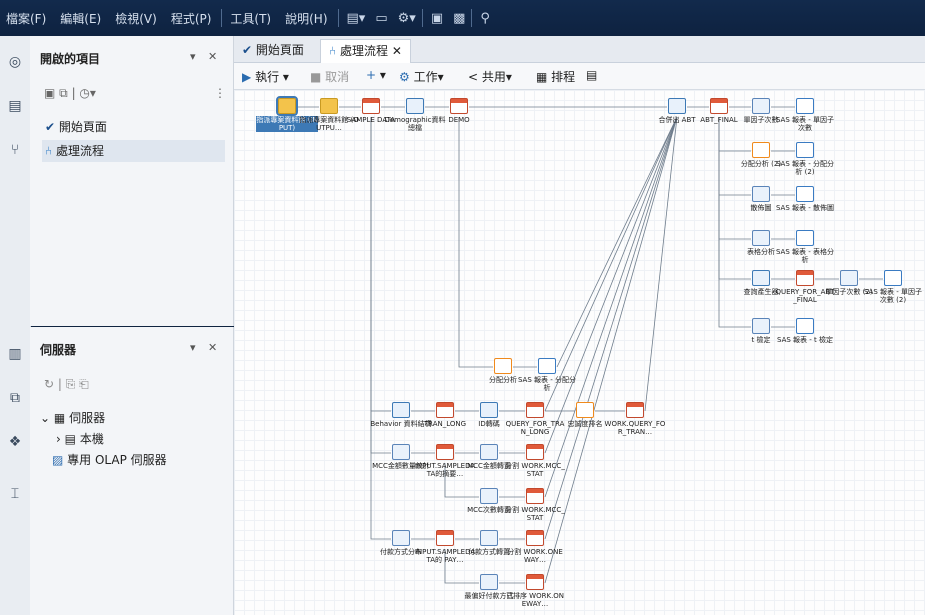 The width and height of the screenshot is (925, 615). Describe the element at coordinates (15, 62) in the screenshot. I see `tasks-icon: ◎` at that location.